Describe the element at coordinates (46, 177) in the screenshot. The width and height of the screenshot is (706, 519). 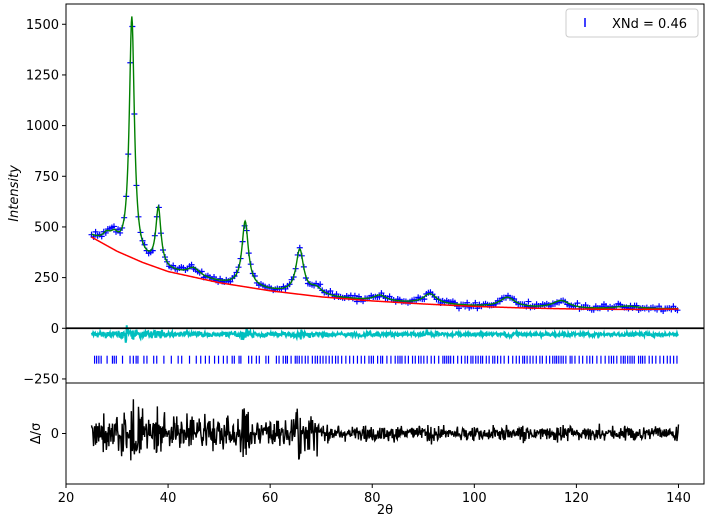
I see `y-tick-label: 750` at that location.